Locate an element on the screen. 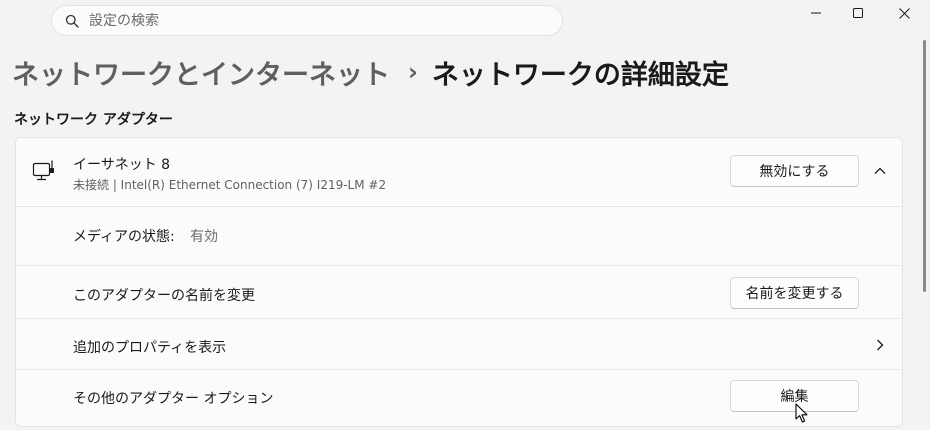 The width and height of the screenshot is (930, 430). disable-adapter-button: 無効にする is located at coordinates (794, 171).